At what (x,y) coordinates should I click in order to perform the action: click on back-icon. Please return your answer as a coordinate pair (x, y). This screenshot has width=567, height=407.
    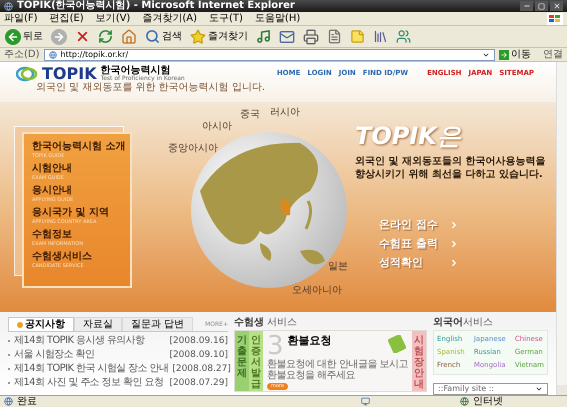
    Looking at the image, I should click on (13, 36).